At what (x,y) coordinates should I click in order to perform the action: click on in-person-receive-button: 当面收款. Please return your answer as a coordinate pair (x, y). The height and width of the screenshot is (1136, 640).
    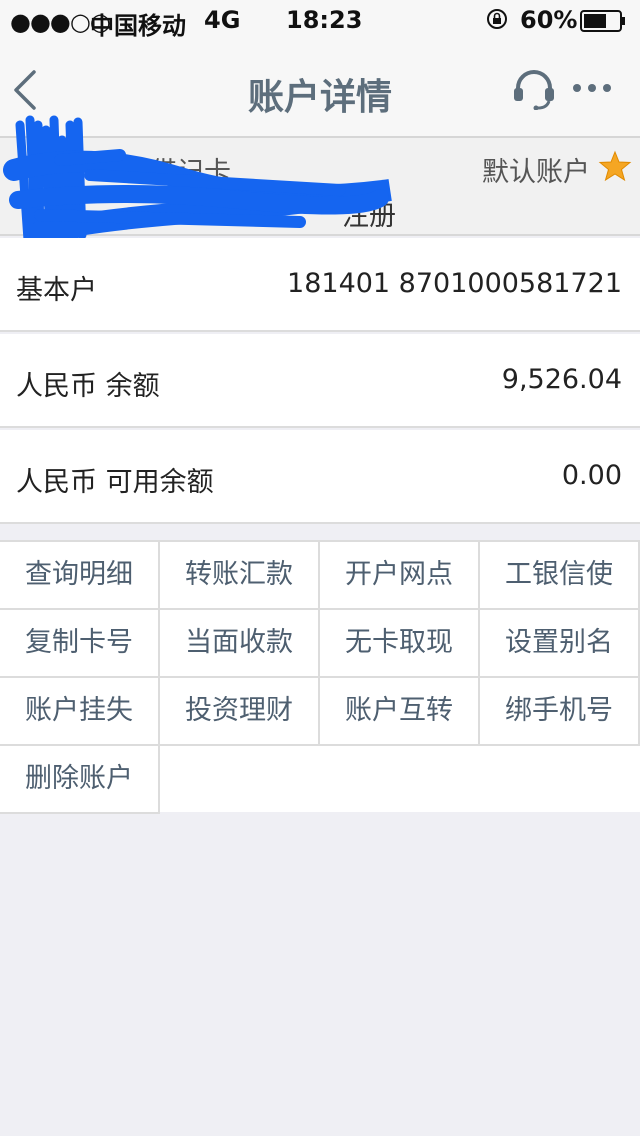
    Looking at the image, I should click on (240, 644).